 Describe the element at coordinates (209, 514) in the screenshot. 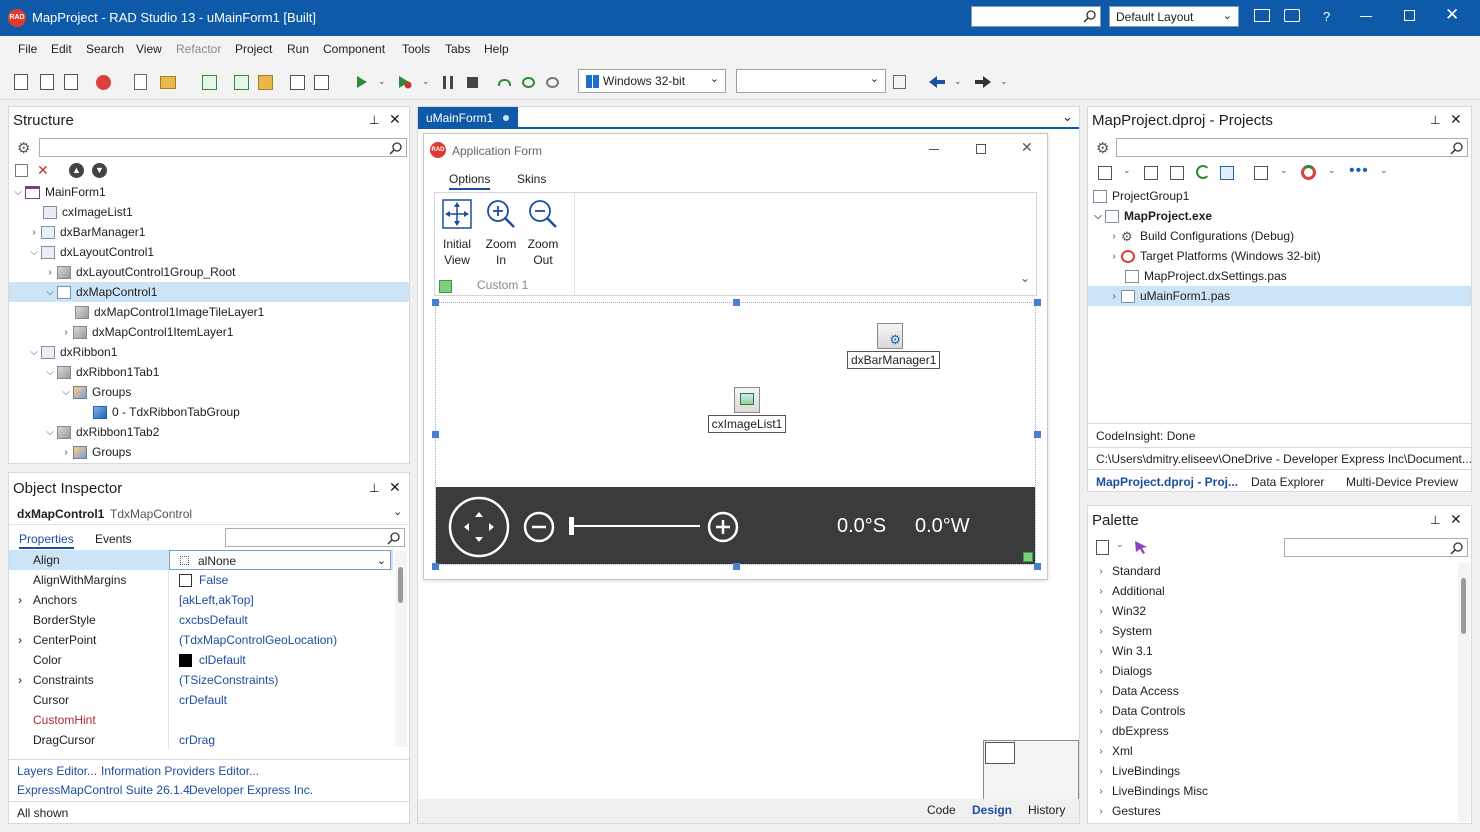

I see `object-selector: dxMapControl1 TdxMapControl ⌄` at that location.